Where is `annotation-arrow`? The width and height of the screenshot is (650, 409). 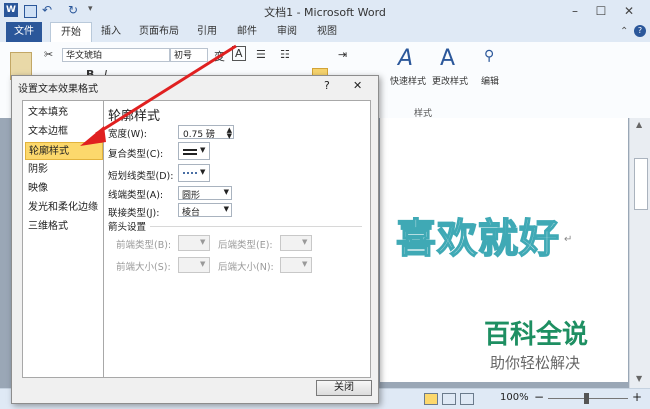 annotation-arrow is located at coordinates (158, 95).